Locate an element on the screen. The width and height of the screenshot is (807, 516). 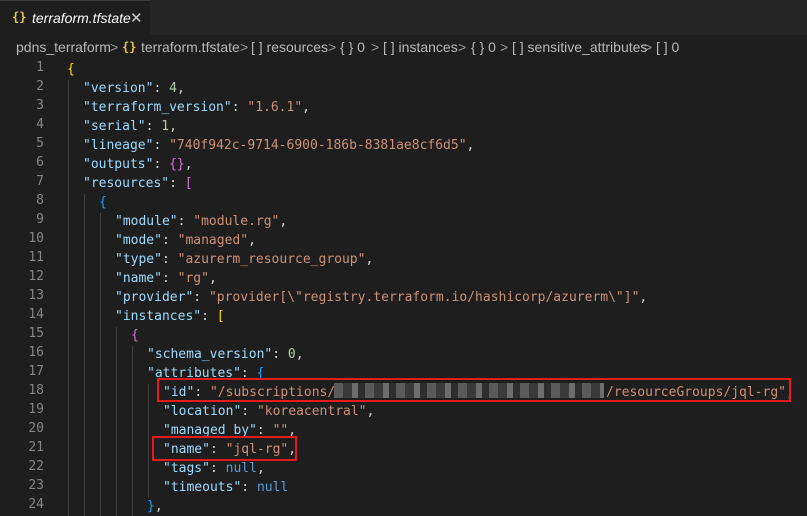
line-number: 9 is located at coordinates (40, 219).